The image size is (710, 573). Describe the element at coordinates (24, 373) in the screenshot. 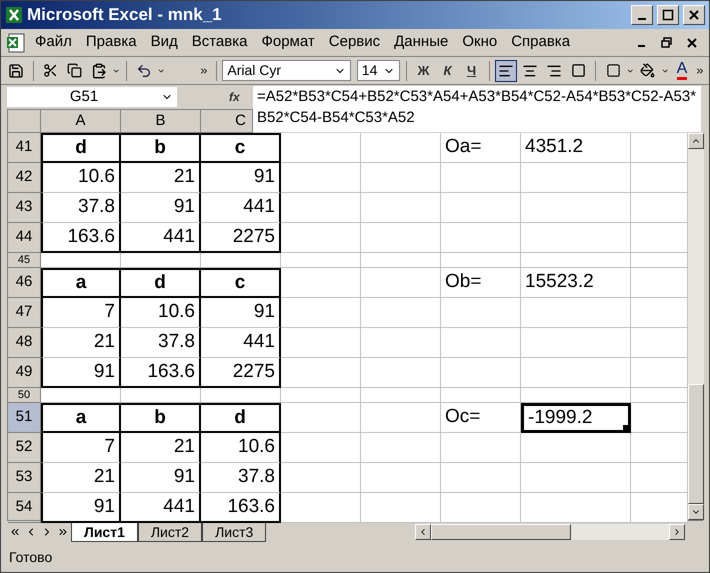

I see `row-header: 49` at that location.